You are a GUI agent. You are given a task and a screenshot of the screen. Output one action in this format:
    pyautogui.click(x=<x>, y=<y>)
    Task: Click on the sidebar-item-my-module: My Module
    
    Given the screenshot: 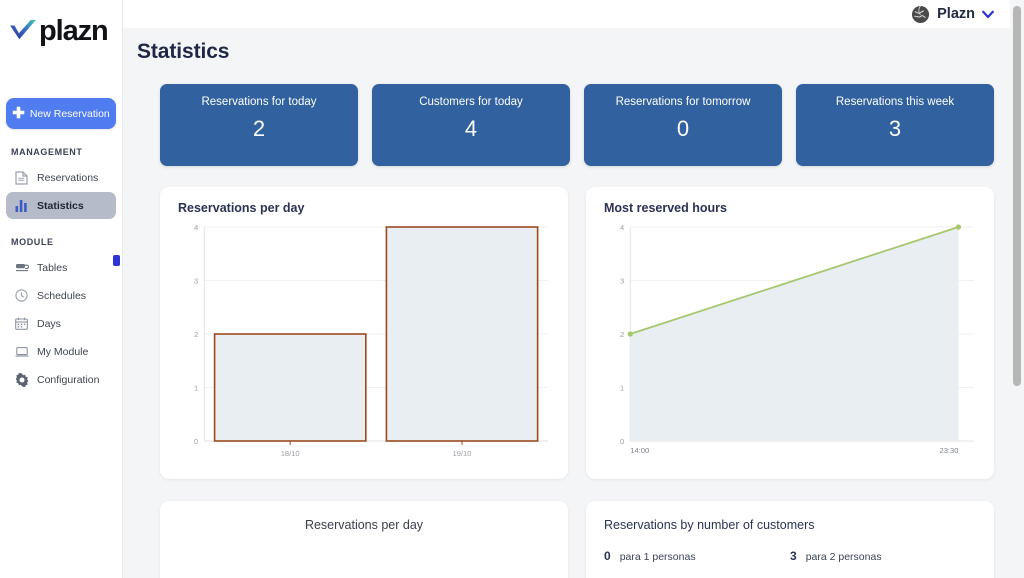 What is the action you would take?
    pyautogui.click(x=61, y=351)
    